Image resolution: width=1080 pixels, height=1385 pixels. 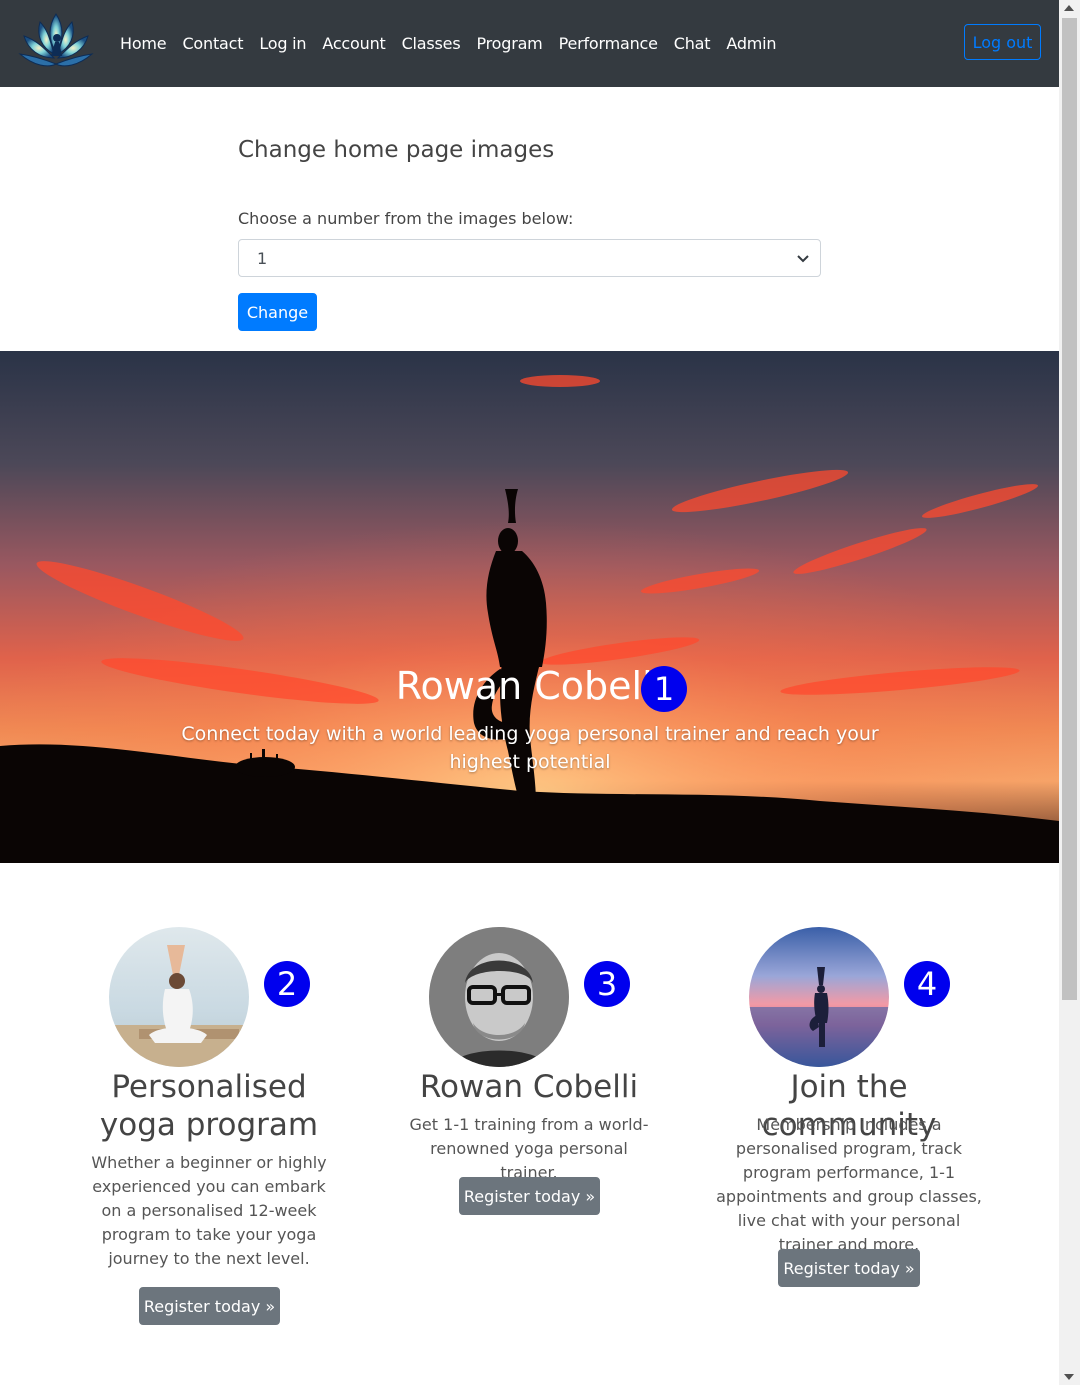 What do you see at coordinates (56, 42) in the screenshot?
I see `lotus-logo-icon` at bounding box center [56, 42].